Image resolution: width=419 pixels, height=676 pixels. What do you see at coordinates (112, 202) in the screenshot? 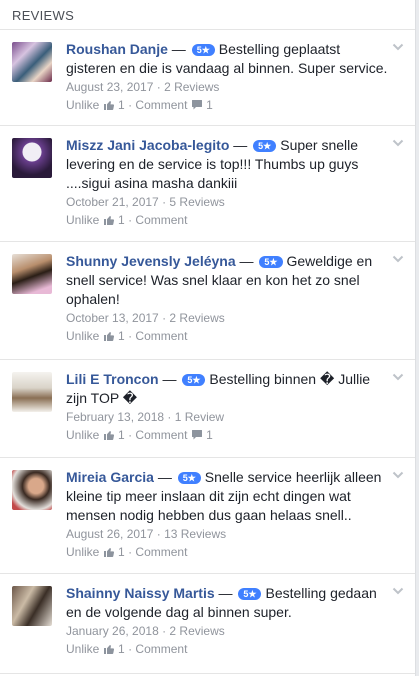
I see `review-date: October 21, 2017` at bounding box center [112, 202].